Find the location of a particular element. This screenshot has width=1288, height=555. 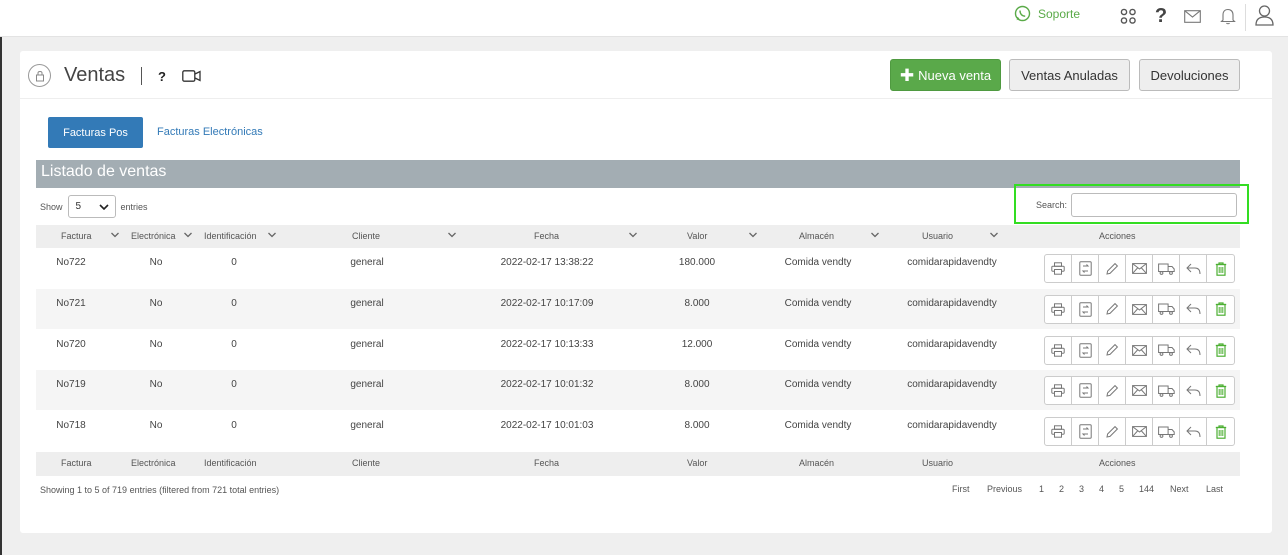

col-almacen: Almacén is located at coordinates (816, 236).